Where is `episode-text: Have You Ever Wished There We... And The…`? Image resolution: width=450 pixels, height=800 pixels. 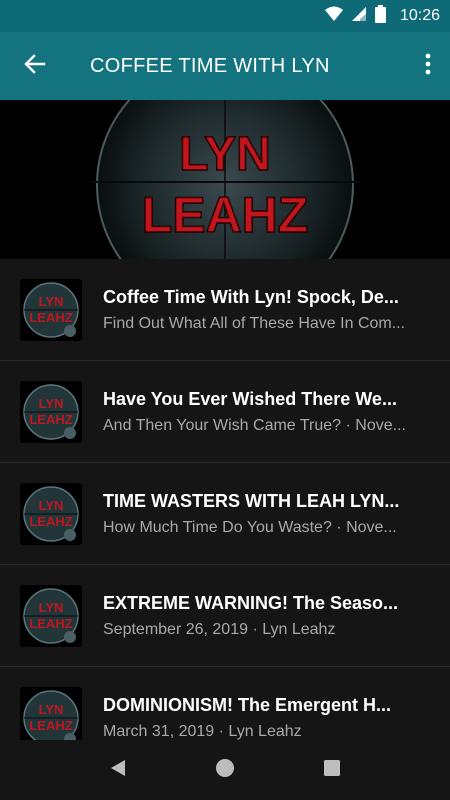
episode-text: Have You Ever Wished There We... And The… is located at coordinates (266, 412).